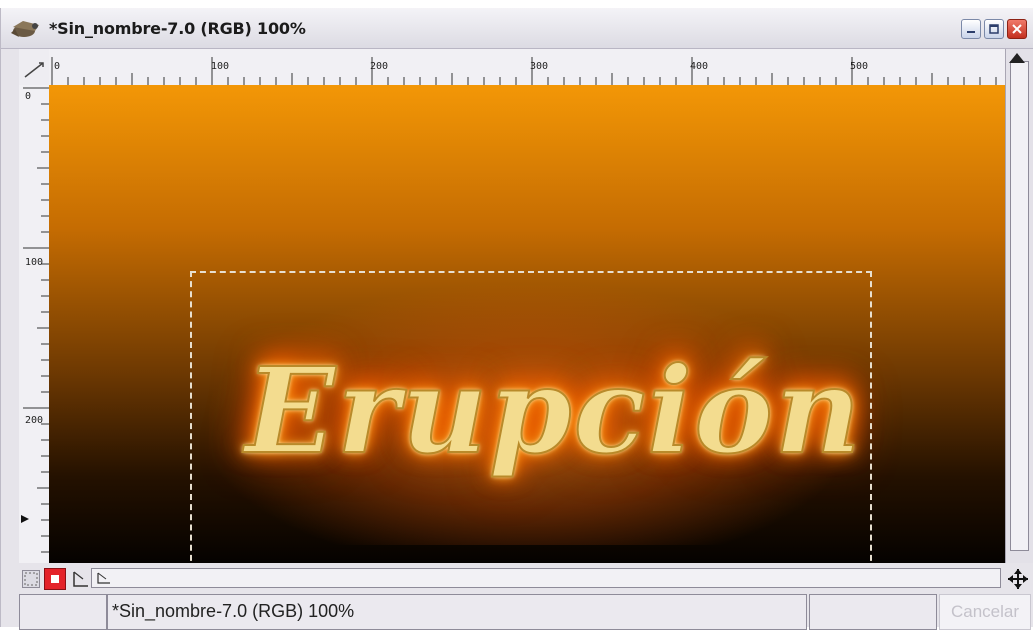 Image resolution: width=1033 pixels, height=630 pixels. What do you see at coordinates (971, 29) in the screenshot?
I see `minimize-button` at bounding box center [971, 29].